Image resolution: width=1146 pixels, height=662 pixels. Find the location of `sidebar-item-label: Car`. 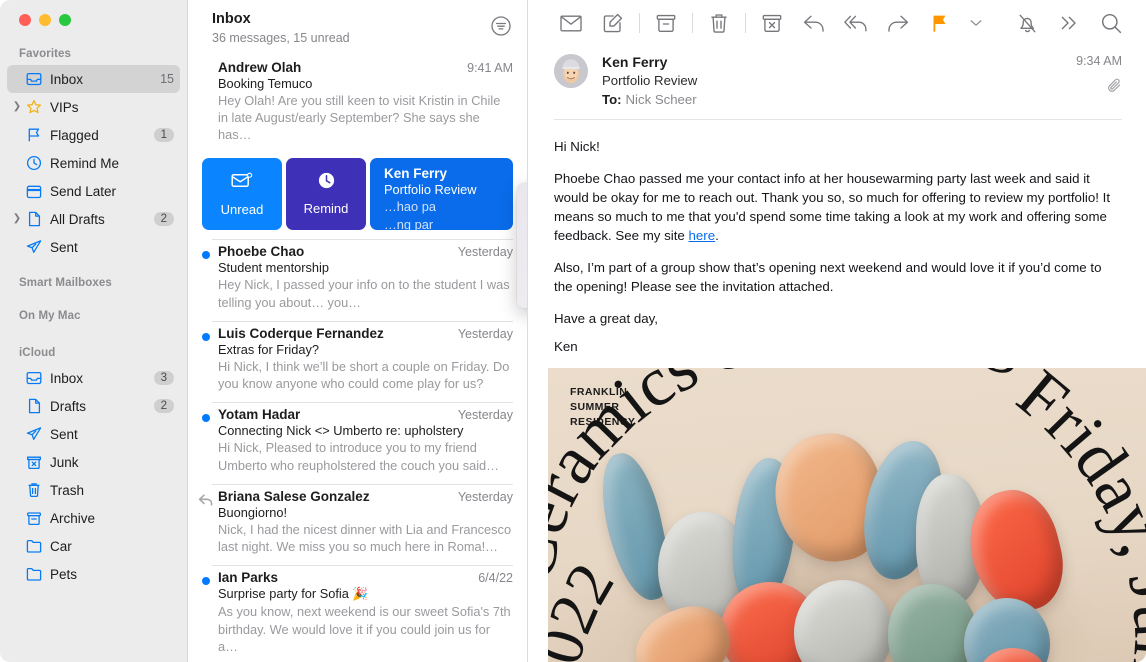

sidebar-item-label: Car is located at coordinates (61, 546).